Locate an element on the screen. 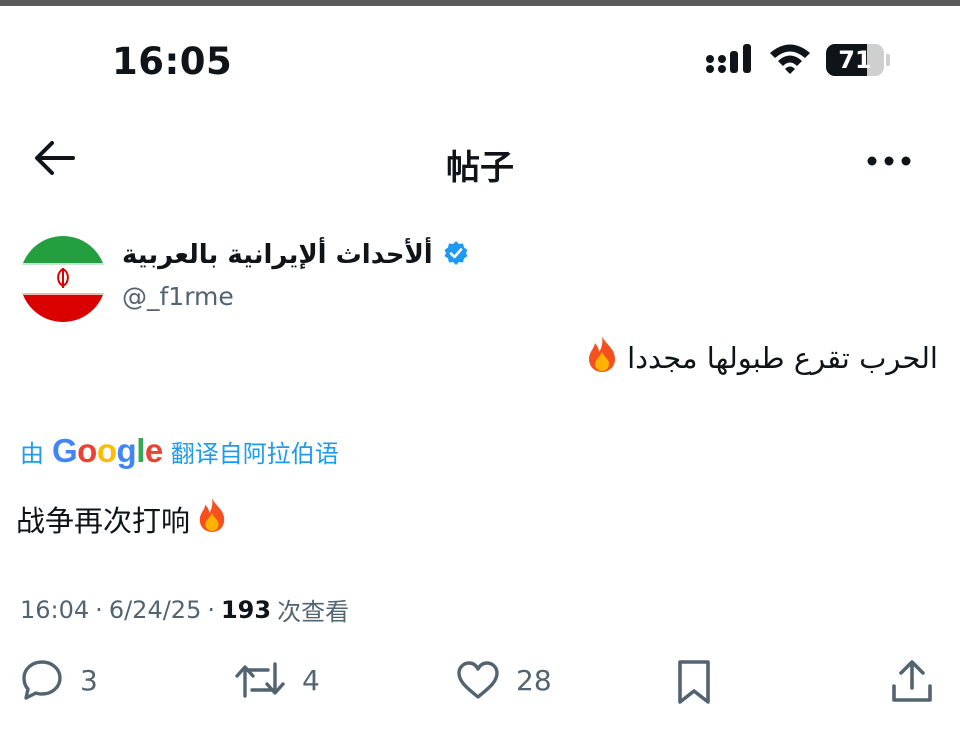 This screenshot has width=960, height=732. page-title: 帖子 is located at coordinates (480, 168).